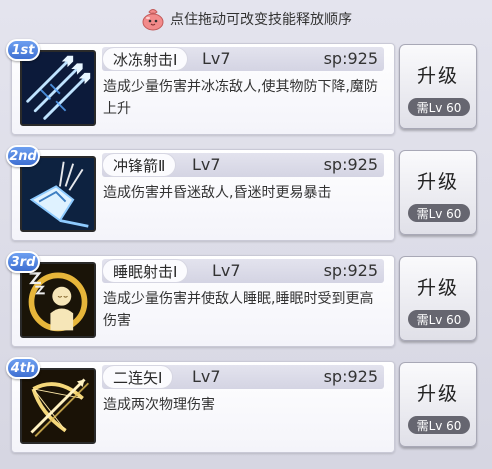 The width and height of the screenshot is (492, 469). What do you see at coordinates (145, 59) in the screenshot?
I see `skill-name: 冰冻射击Ⅰ` at bounding box center [145, 59].